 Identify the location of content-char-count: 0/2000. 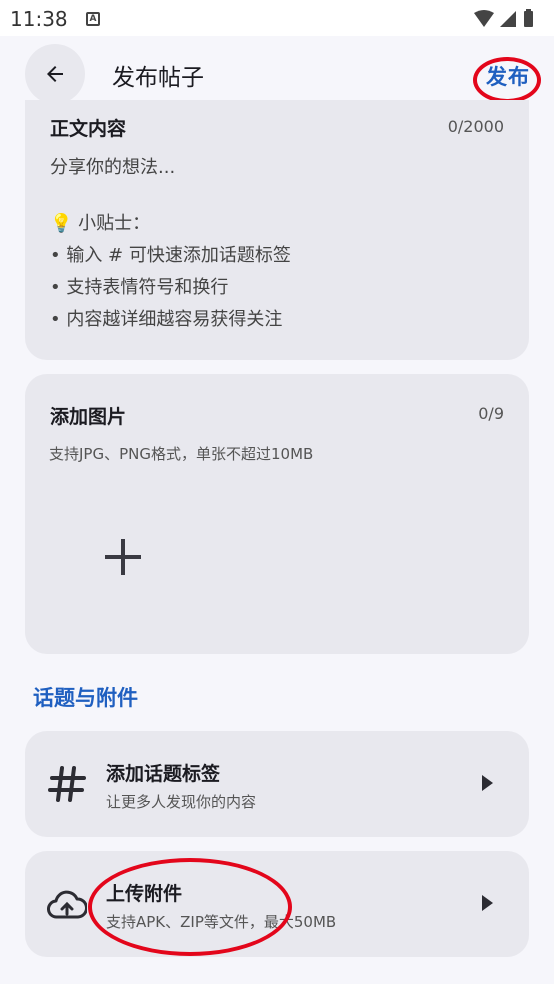
(475, 126).